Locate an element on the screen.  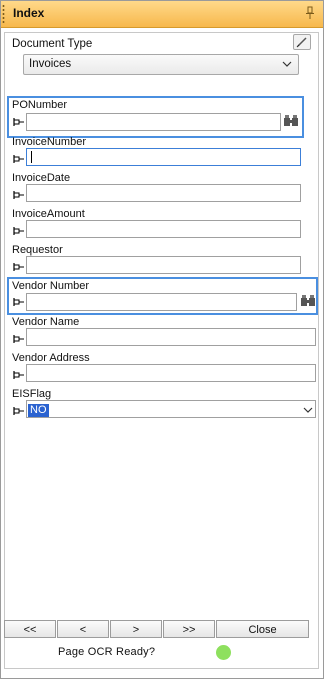
text-cursor is located at coordinates (31, 157).